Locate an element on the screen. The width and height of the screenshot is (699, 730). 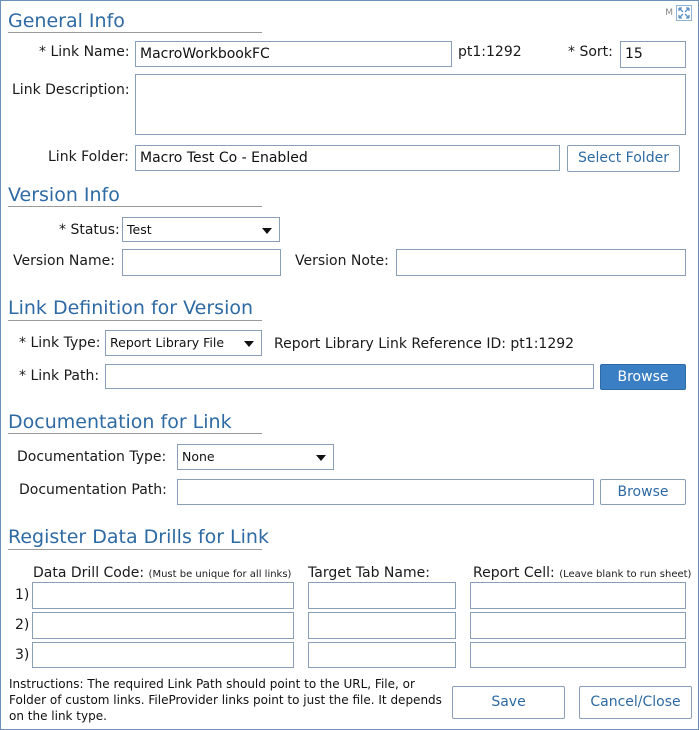
version-info-divider is located at coordinates (135, 206).